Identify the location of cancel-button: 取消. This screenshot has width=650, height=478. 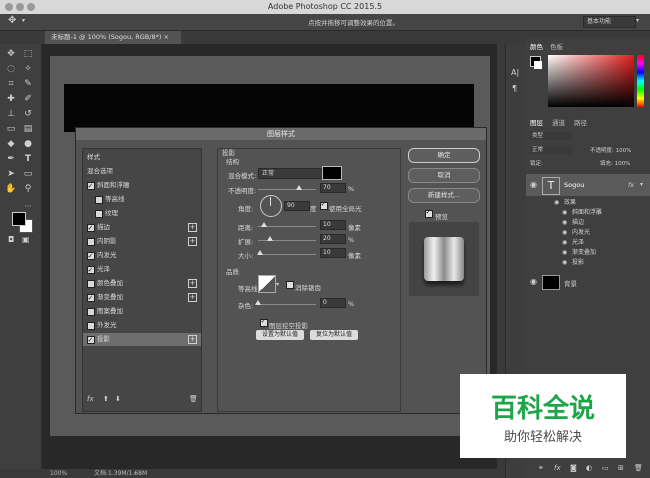
(444, 175).